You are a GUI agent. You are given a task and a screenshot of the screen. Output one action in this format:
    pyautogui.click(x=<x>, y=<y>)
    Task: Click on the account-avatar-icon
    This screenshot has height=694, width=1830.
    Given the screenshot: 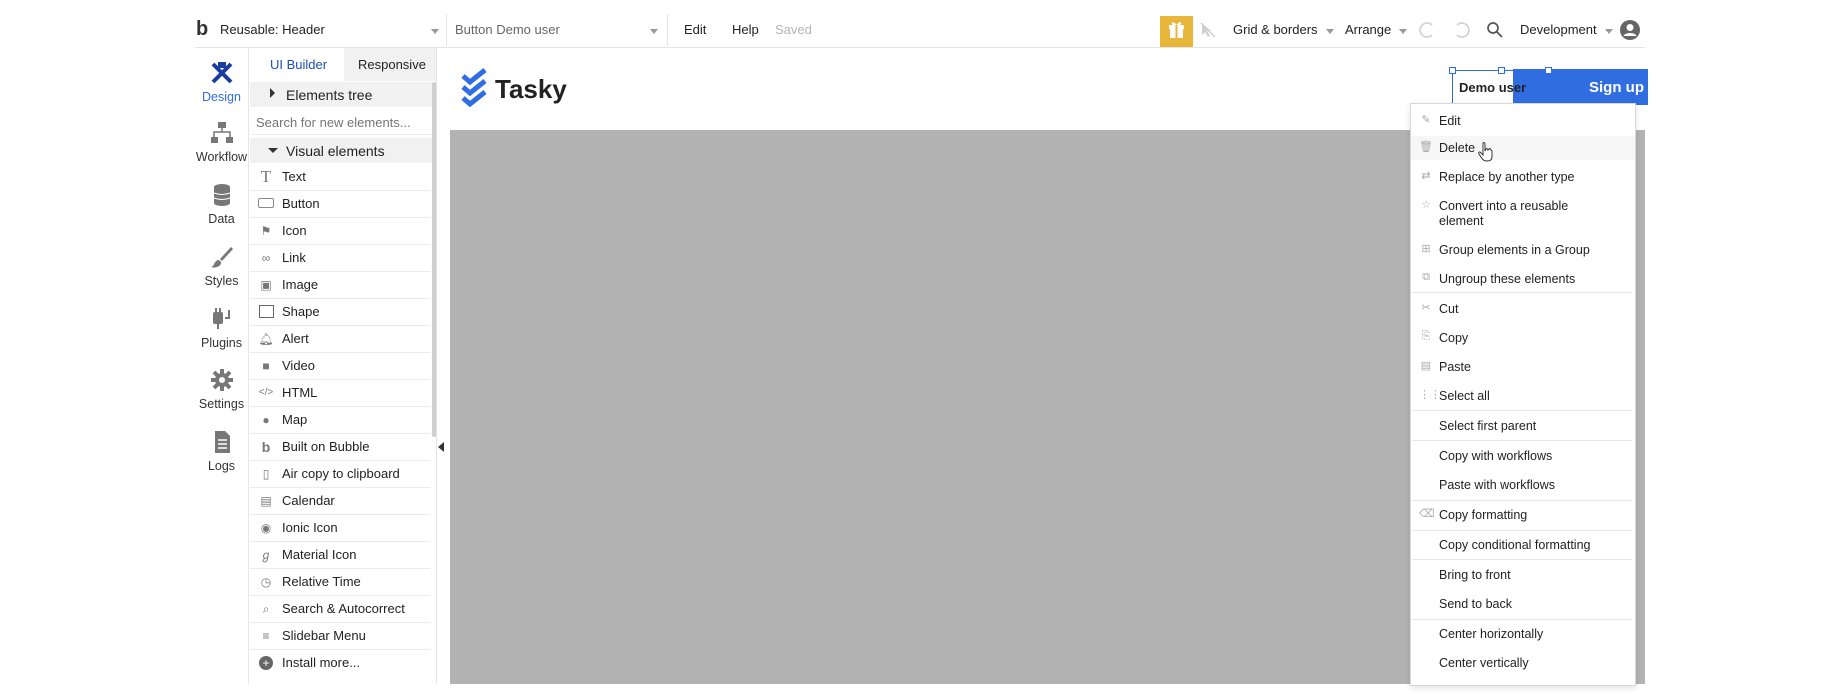 What is the action you would take?
    pyautogui.click(x=1630, y=30)
    